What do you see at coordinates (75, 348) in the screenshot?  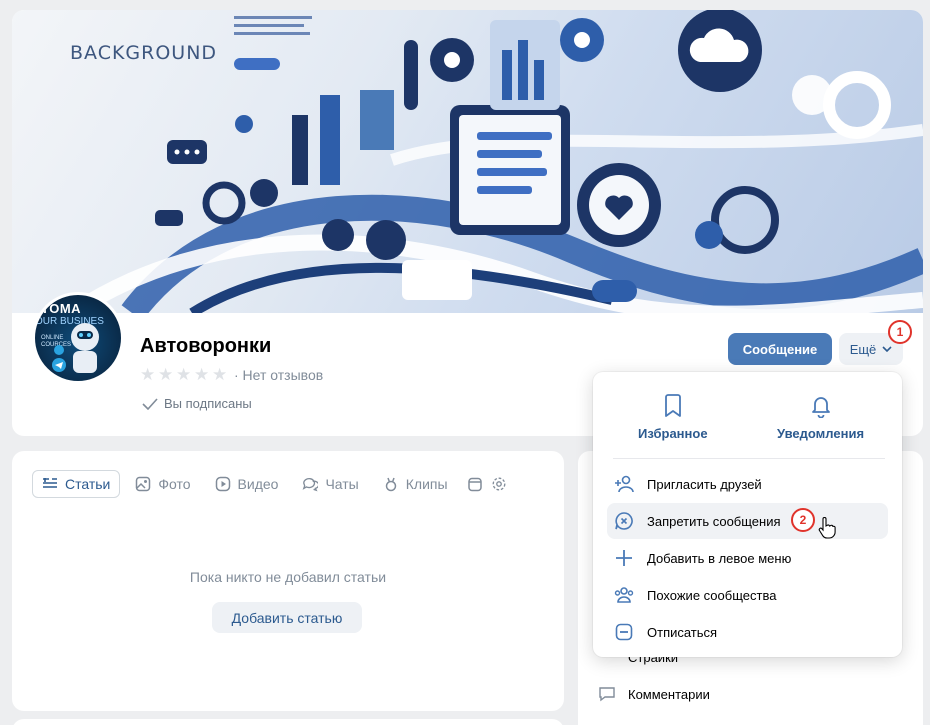 I see `robot-icon` at bounding box center [75, 348].